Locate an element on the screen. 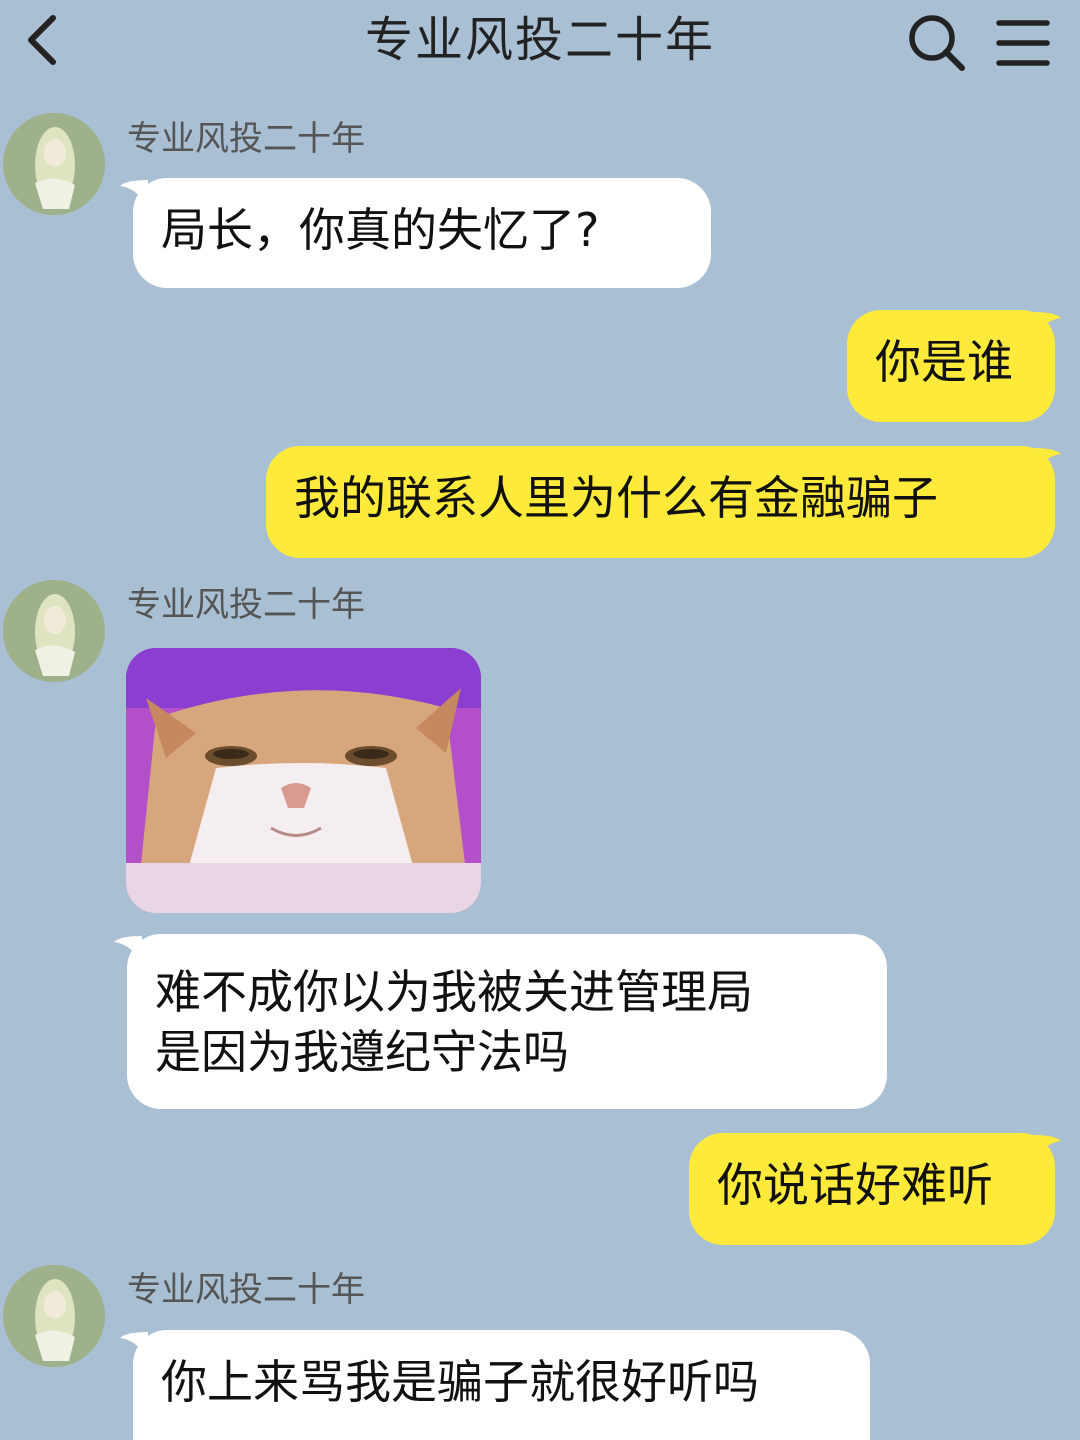  message-bubble: 你说话好难听 is located at coordinates (872, 1189).